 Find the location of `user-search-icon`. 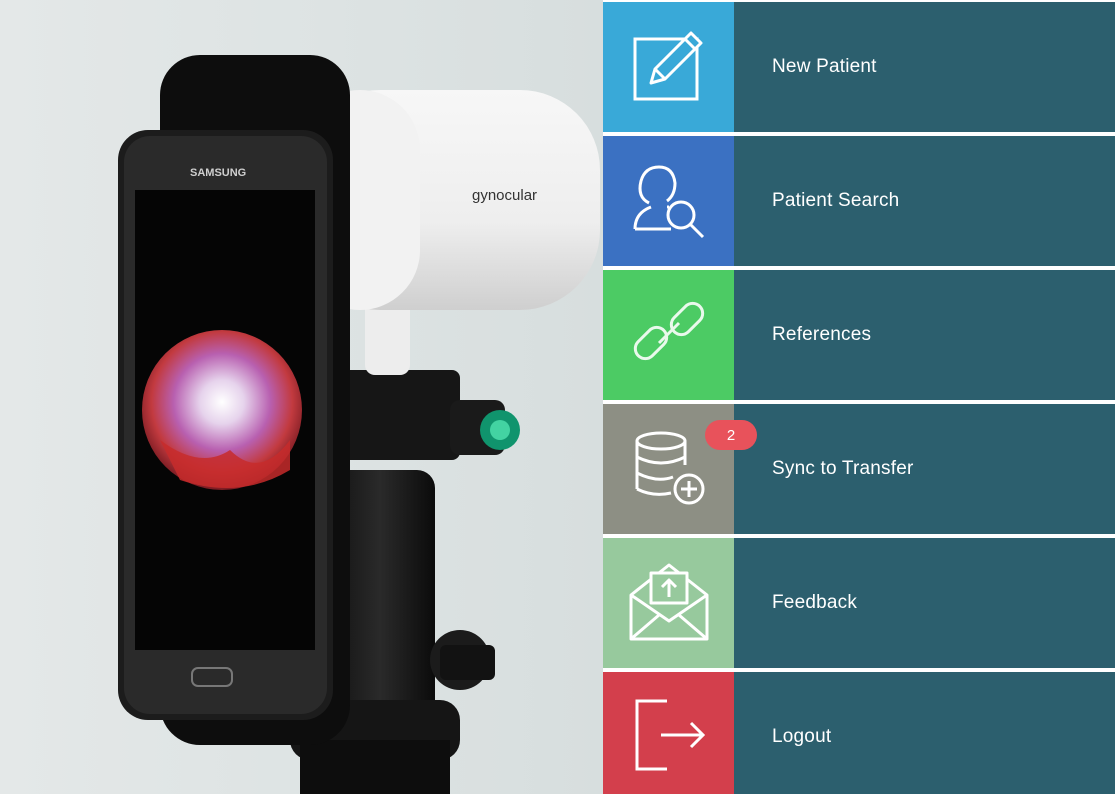

user-search-icon is located at coordinates (669, 201).